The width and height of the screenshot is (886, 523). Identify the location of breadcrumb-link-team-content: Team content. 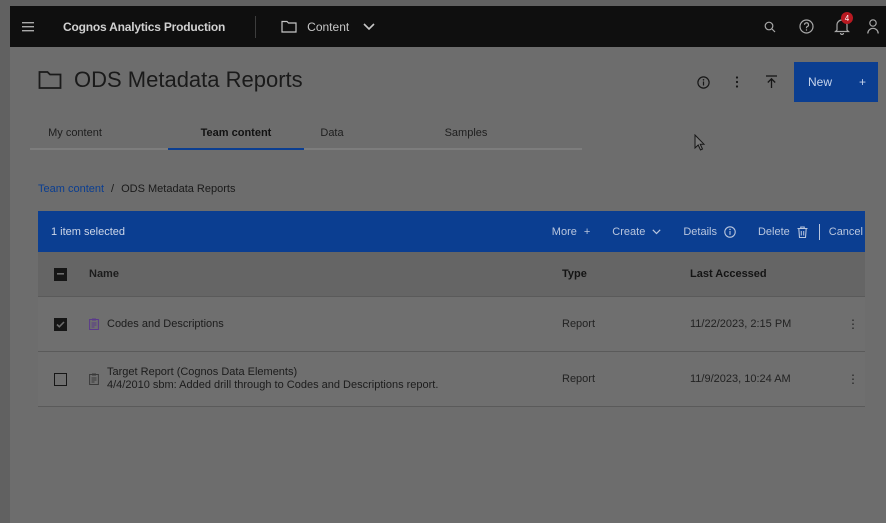
(71, 189).